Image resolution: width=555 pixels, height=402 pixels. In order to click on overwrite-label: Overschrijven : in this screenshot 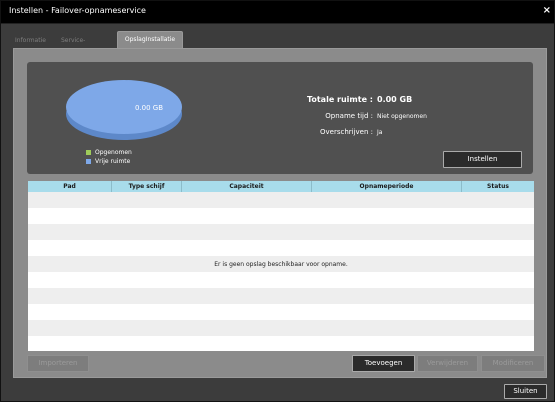, I will do `click(346, 132)`.